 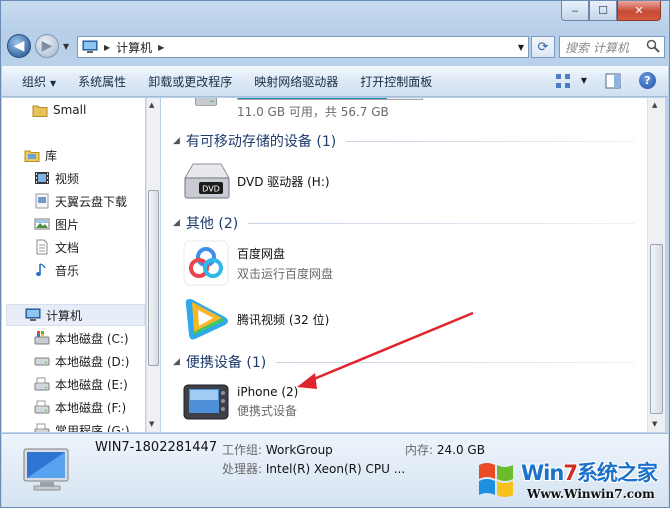 What do you see at coordinates (102, 81) in the screenshot?
I see `system-properties-button: 系统属性` at bounding box center [102, 81].